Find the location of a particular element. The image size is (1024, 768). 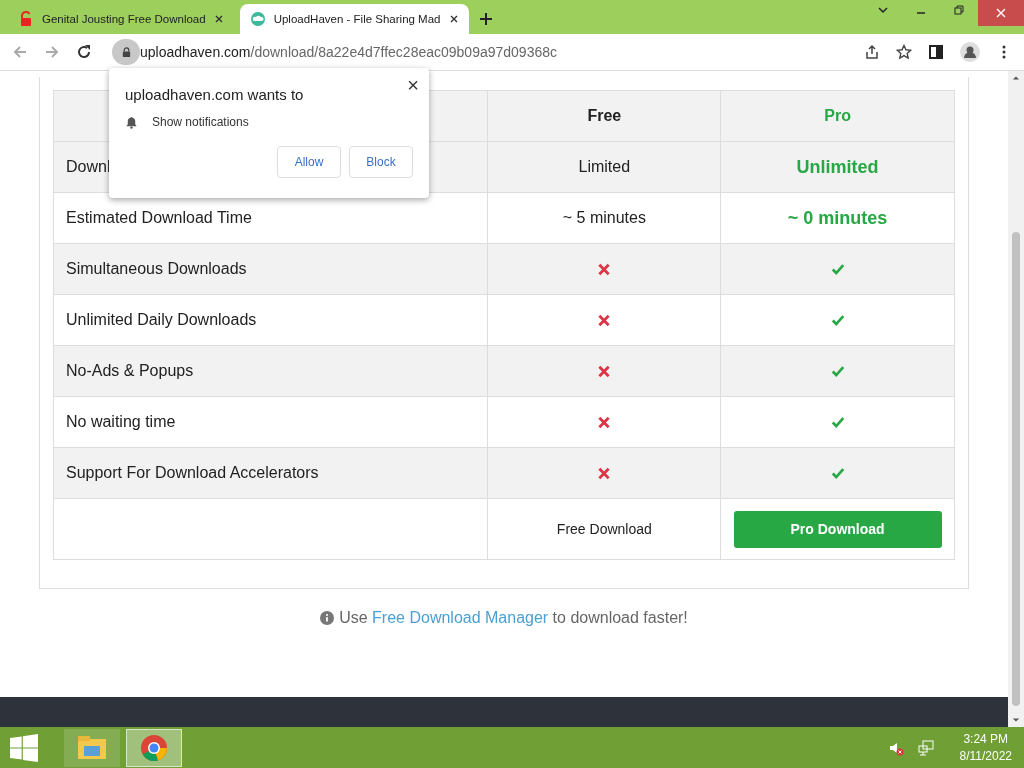

table-cell: ~ 0 minutes is located at coordinates (837, 218).